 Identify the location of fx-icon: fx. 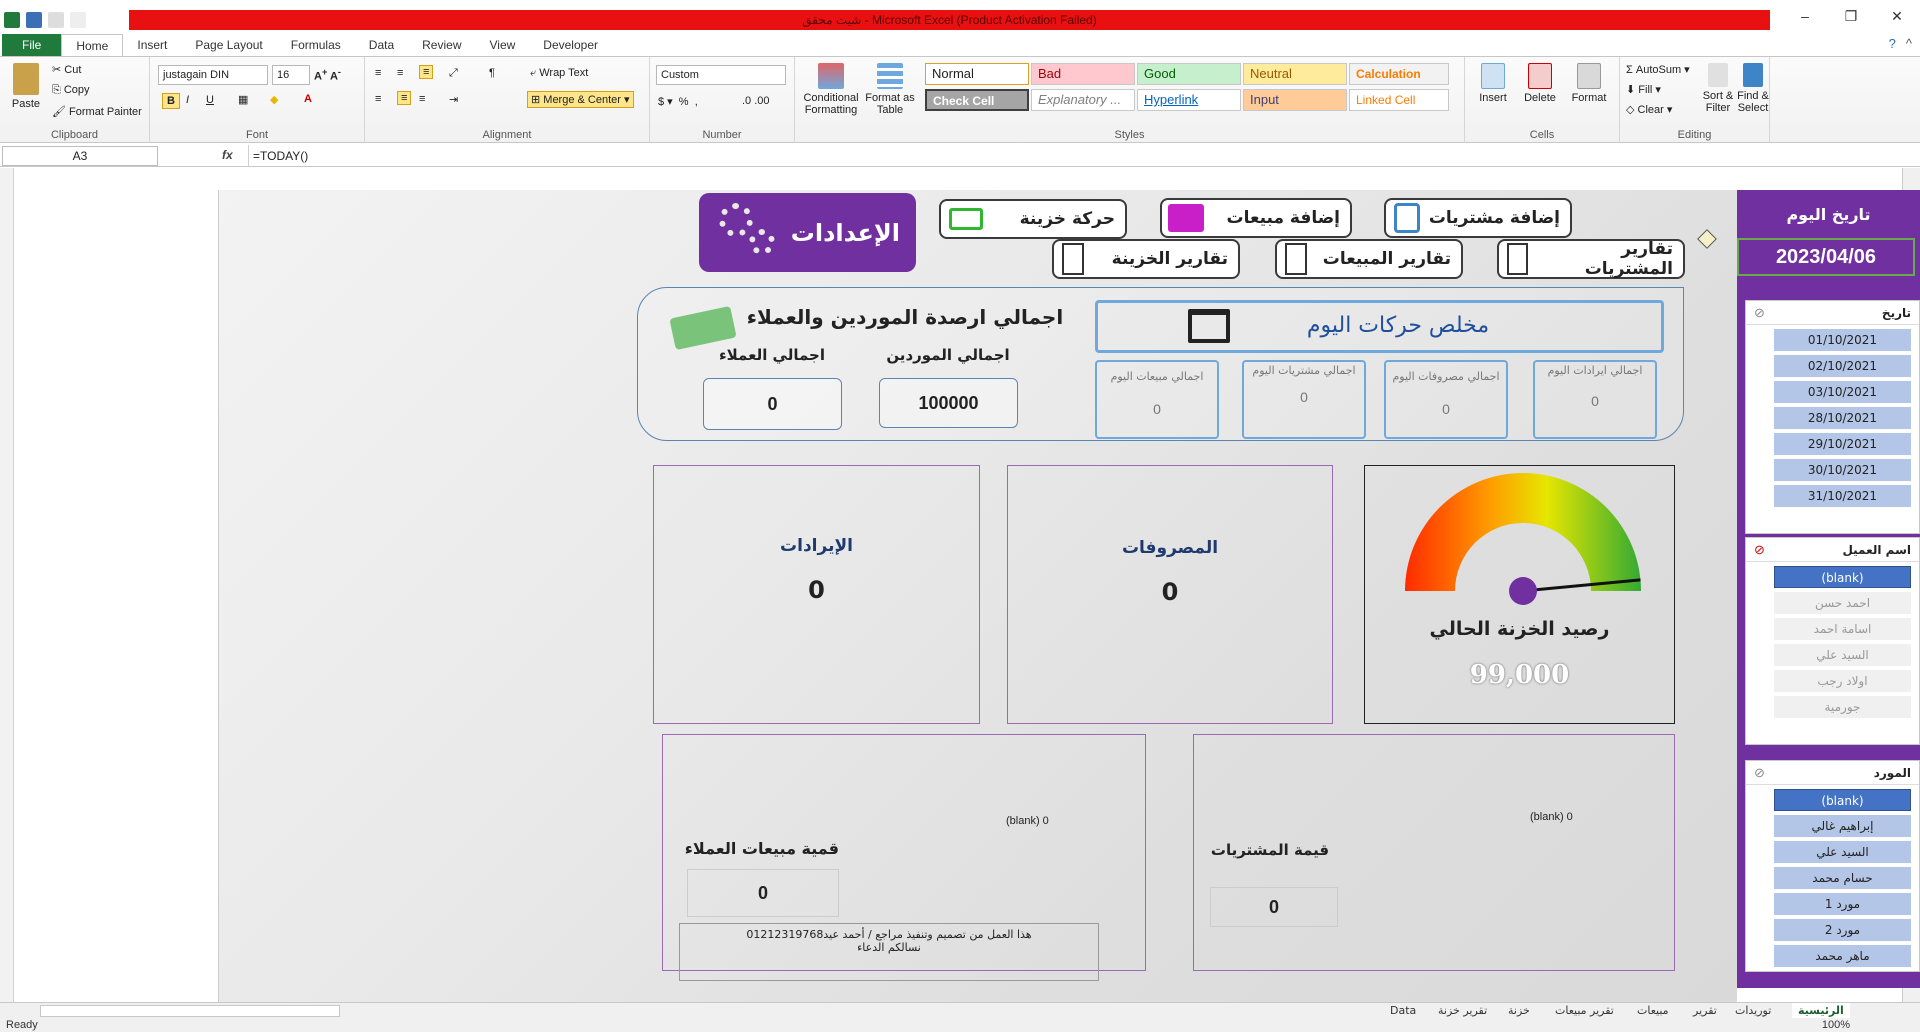
(227, 155).